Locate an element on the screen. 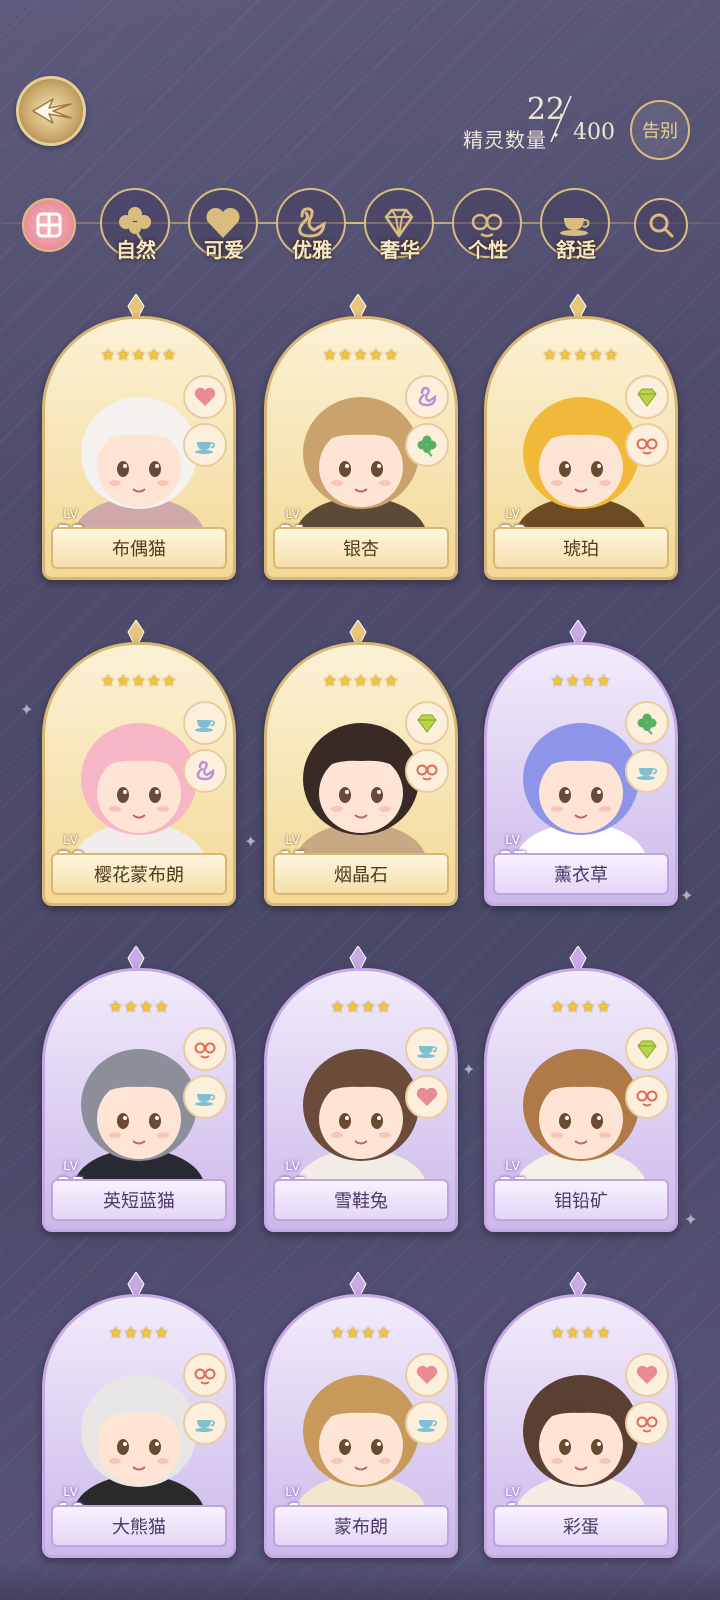 Image resolution: width=720 pixels, height=1600 pixels. spirit-card: ★★★★ LV 25 英短蓝猫 is located at coordinates (139, 1089).